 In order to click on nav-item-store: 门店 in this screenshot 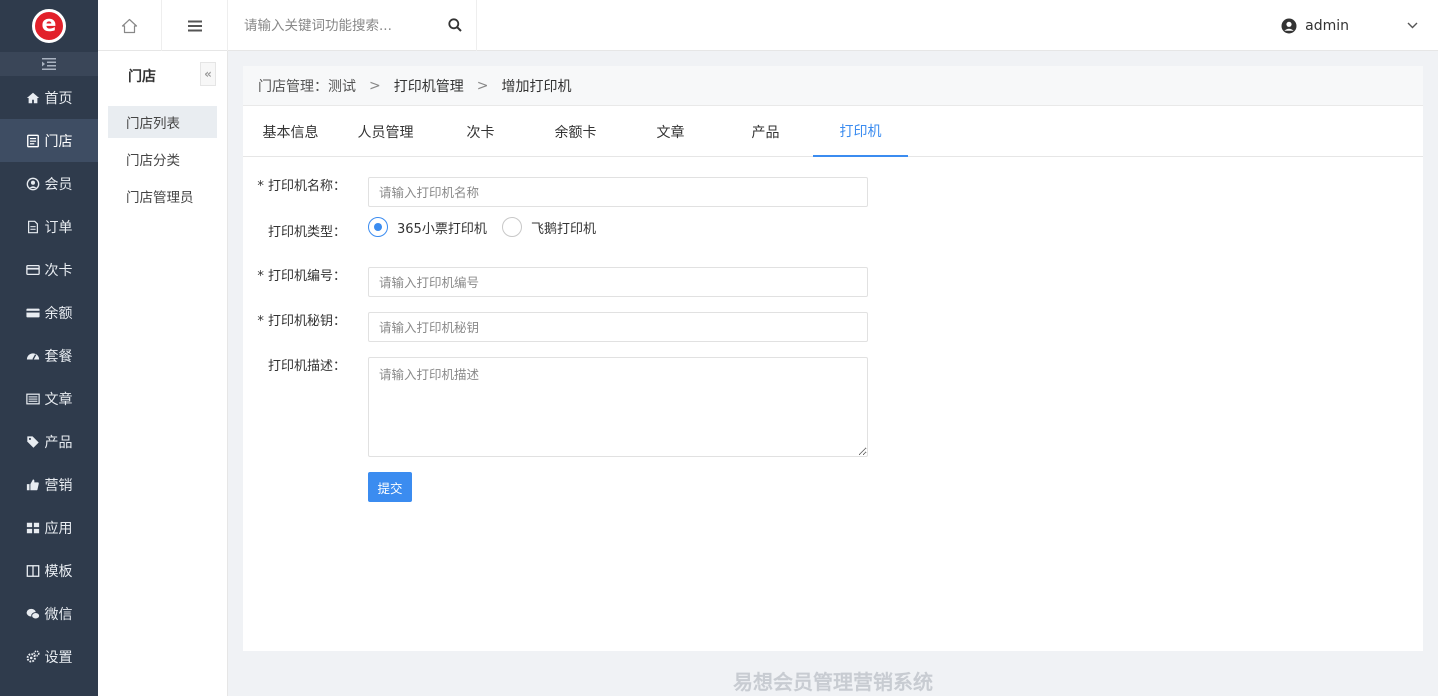, I will do `click(49, 140)`.